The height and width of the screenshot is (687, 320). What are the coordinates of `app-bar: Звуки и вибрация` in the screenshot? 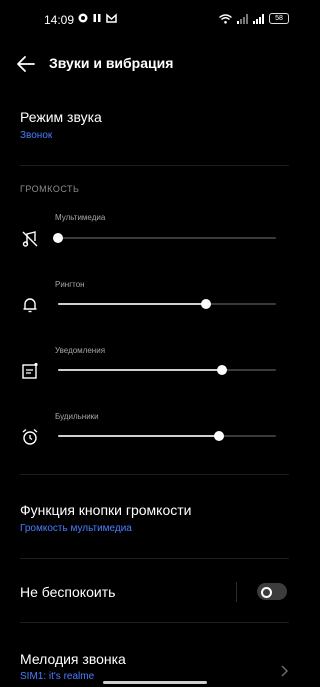 It's located at (154, 64).